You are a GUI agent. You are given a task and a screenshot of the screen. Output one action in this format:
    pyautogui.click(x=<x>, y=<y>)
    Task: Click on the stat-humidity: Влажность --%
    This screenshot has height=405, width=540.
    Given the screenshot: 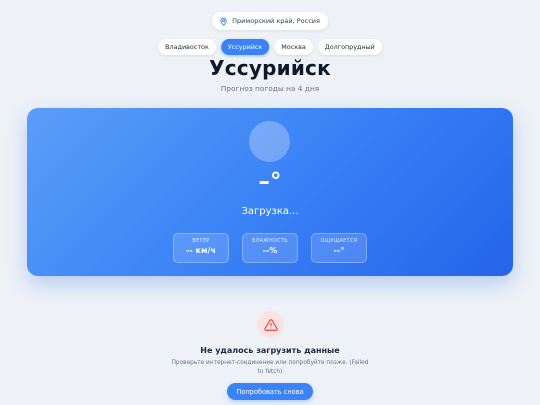 What is the action you would take?
    pyautogui.click(x=270, y=248)
    